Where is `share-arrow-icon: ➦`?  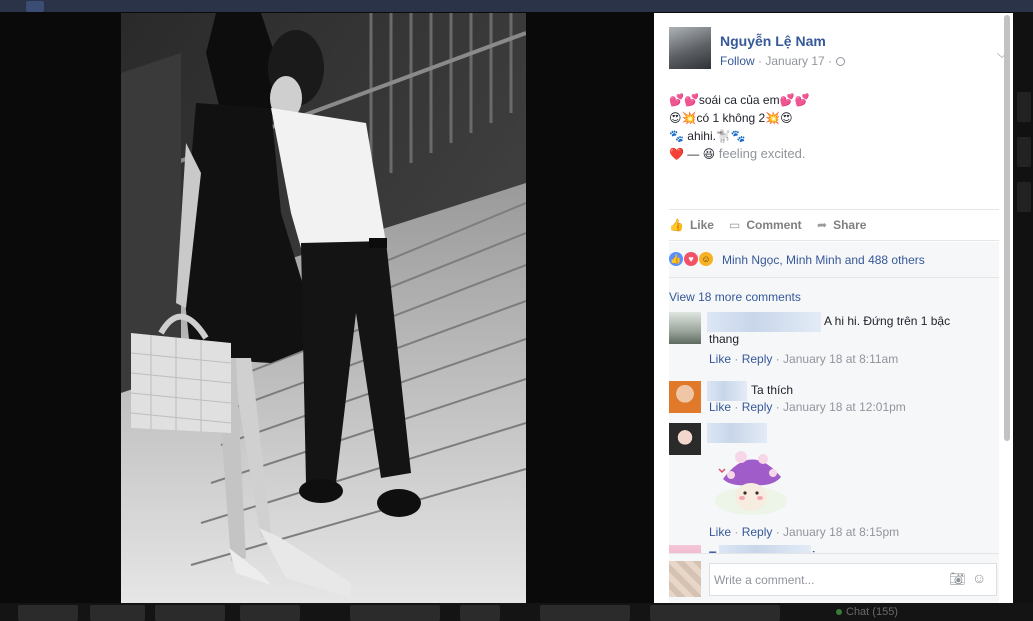
share-arrow-icon: ➦ is located at coordinates (822, 225).